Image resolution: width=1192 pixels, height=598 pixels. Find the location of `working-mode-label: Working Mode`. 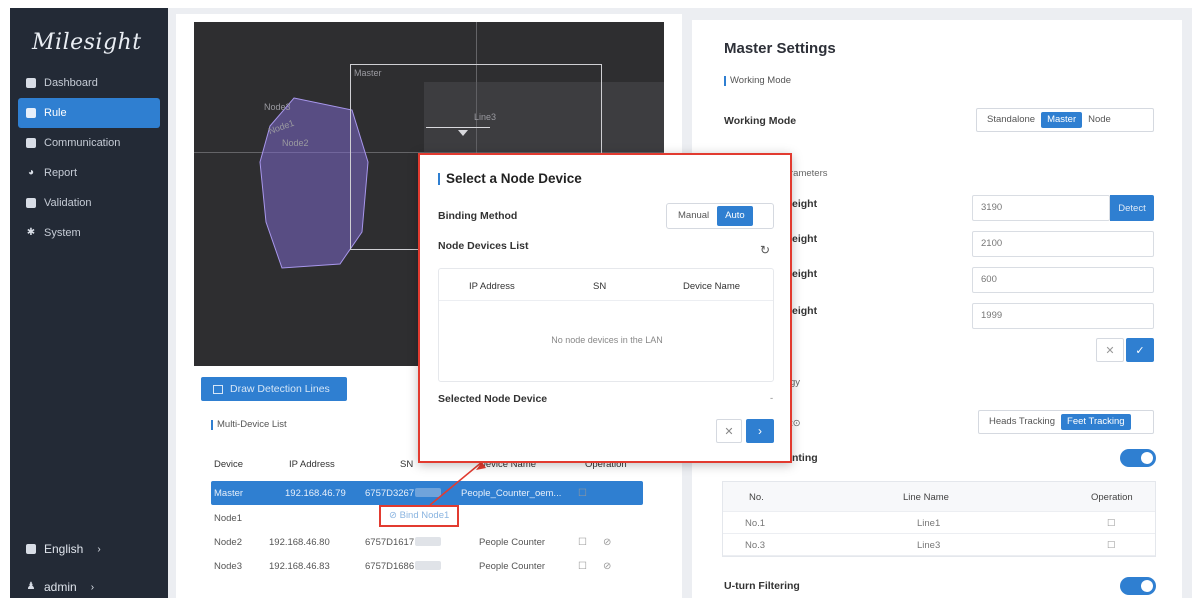

working-mode-label: Working Mode is located at coordinates (760, 121).